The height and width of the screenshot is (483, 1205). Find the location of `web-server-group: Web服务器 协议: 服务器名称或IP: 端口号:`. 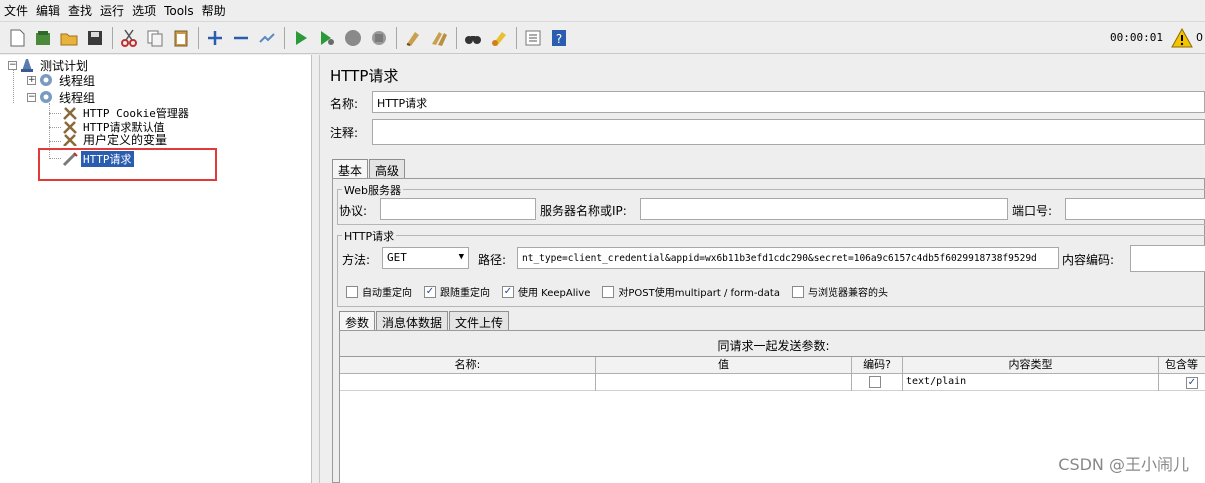

web-server-group: Web服务器 协议: 服务器名称或IP: 端口号: is located at coordinates (771, 203).